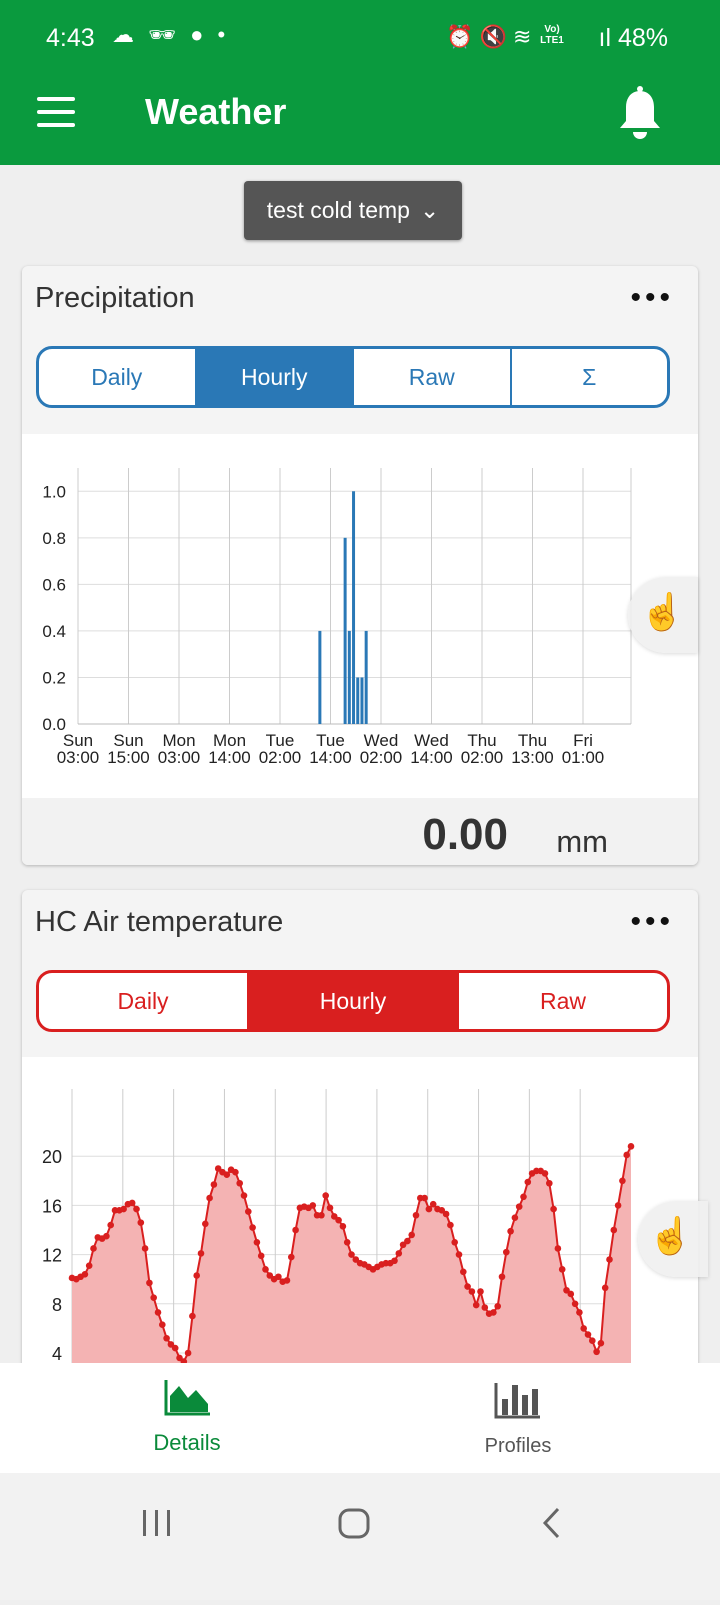 The width and height of the screenshot is (720, 1605). What do you see at coordinates (171, 34) in the screenshot?
I see `status-notification-icons: ☁ 🕶 ● •` at bounding box center [171, 34].